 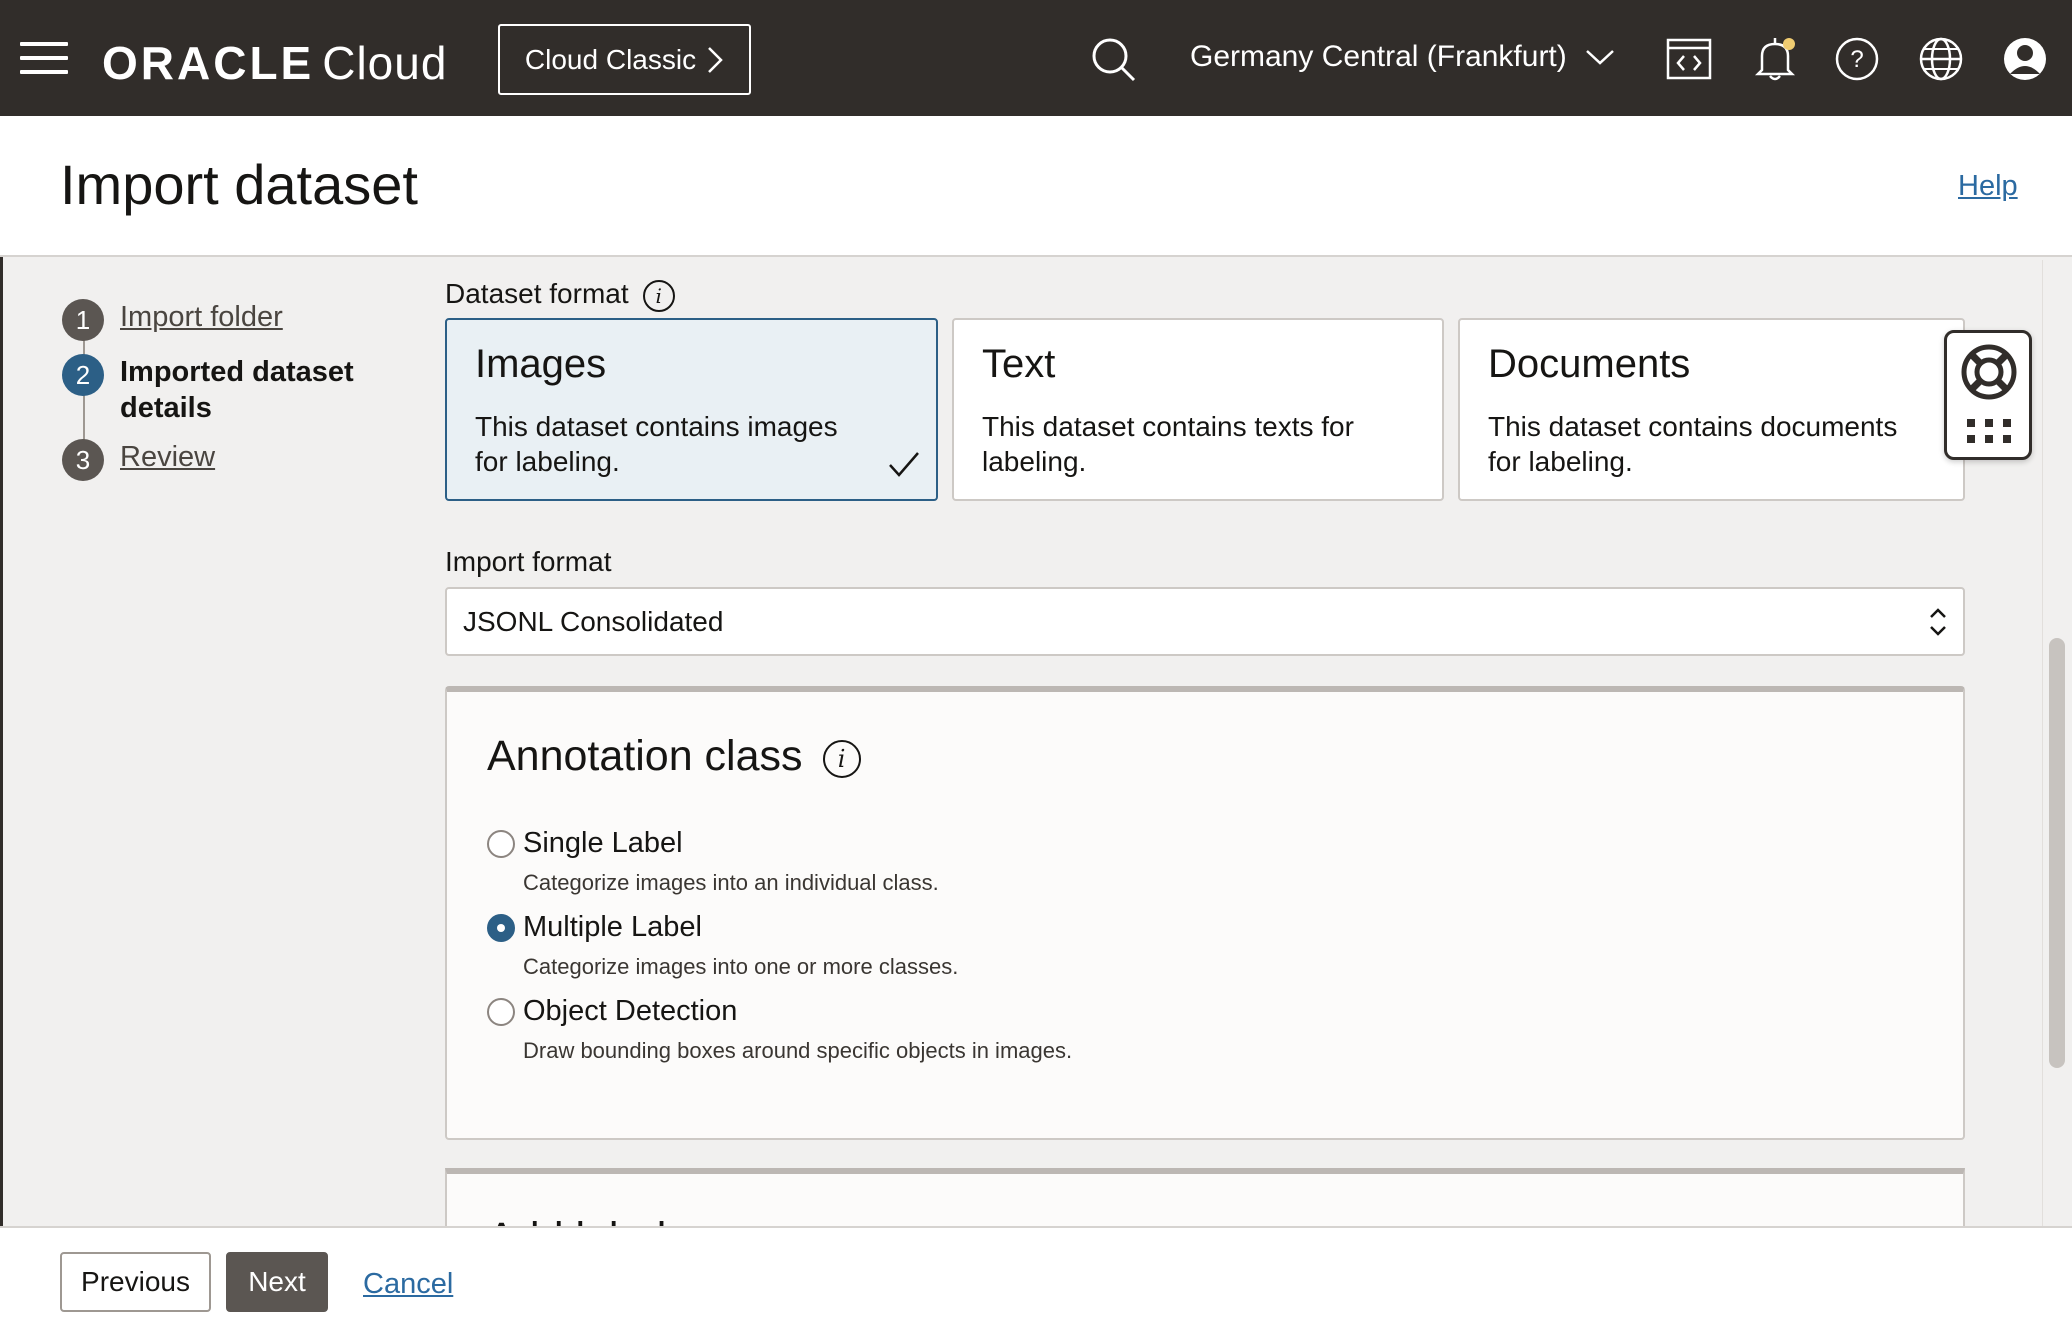 I want to click on page-scrollbar, so click(x=2057, y=743).